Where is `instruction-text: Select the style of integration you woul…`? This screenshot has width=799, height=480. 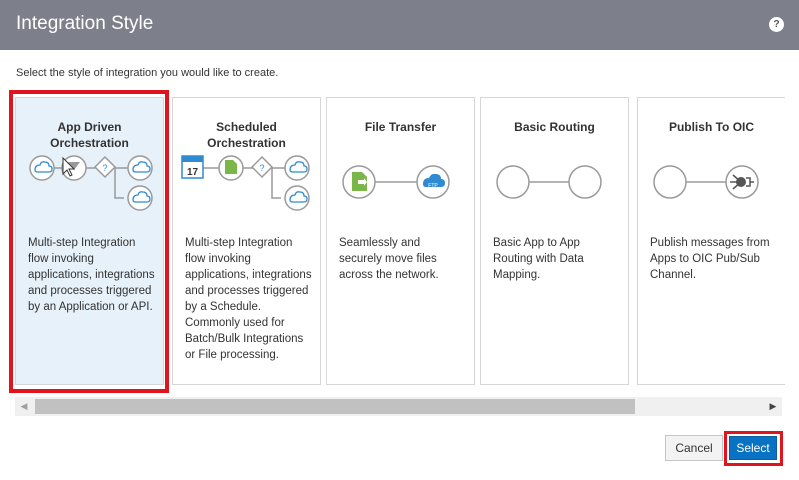 instruction-text: Select the style of integration you woul… is located at coordinates (147, 73).